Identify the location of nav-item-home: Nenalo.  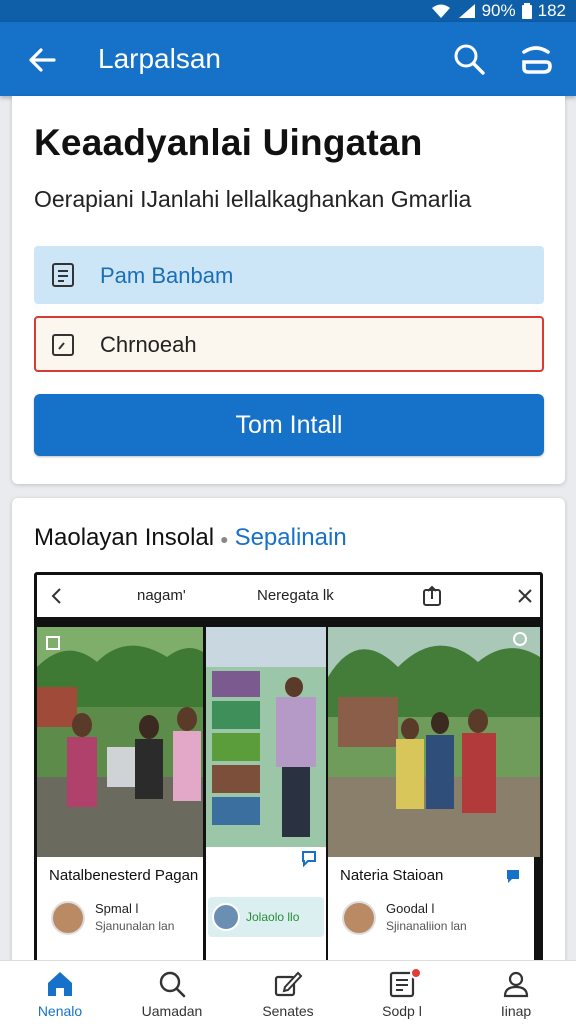
(60, 992).